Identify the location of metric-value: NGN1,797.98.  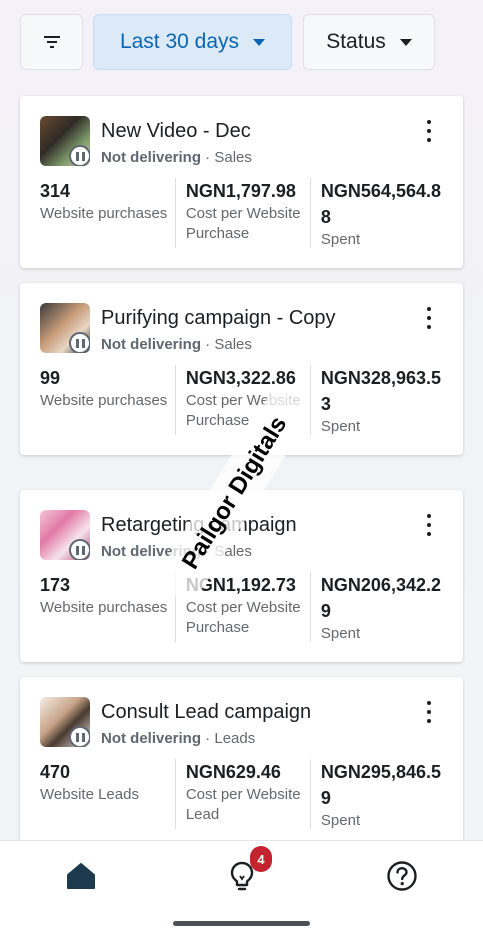
(240, 191).